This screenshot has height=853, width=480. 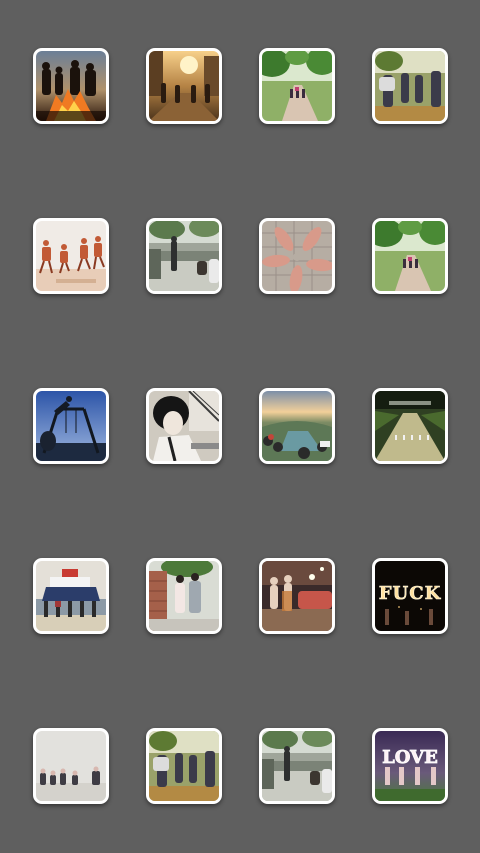 I want to click on fog-group-photo-icon, so click(x=71, y=766).